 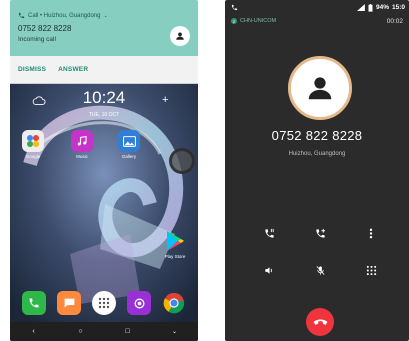 What do you see at coordinates (34, 331) in the screenshot?
I see `back-icon: ‹` at bounding box center [34, 331].